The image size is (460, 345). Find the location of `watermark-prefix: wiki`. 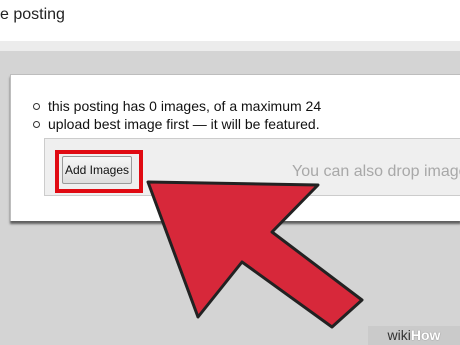

watermark-prefix: wiki is located at coordinates (399, 335).